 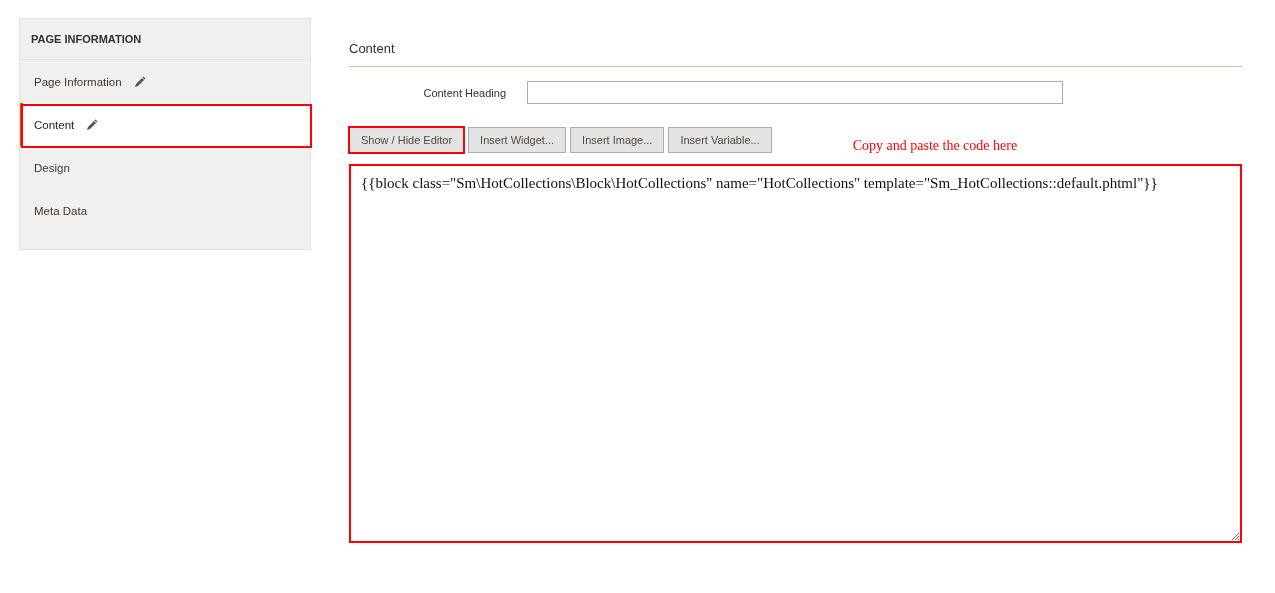 What do you see at coordinates (165, 124) in the screenshot?
I see `sidebar-item: Content` at bounding box center [165, 124].